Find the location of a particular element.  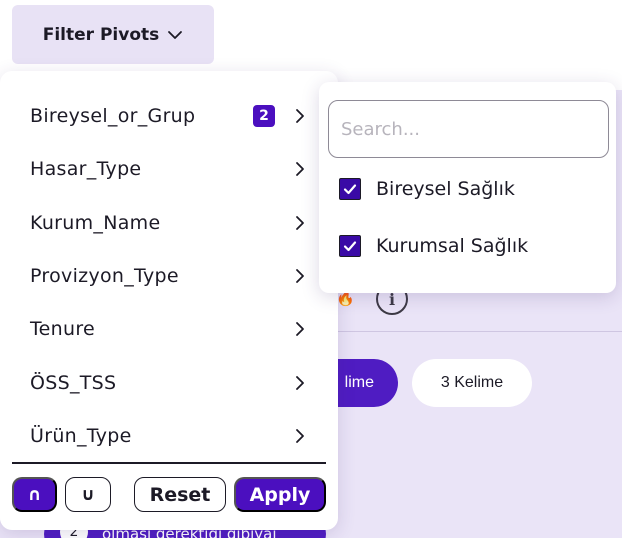

chip-3-kelime: 3 Kelime is located at coordinates (472, 383).